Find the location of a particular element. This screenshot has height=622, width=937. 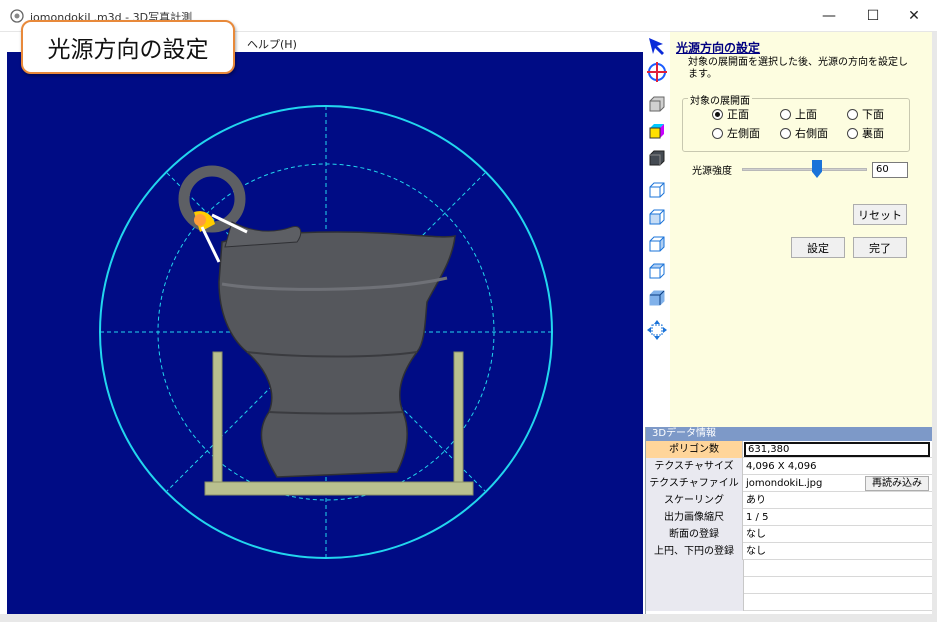

light-intensity-label: 光源強度 is located at coordinates (712, 171).